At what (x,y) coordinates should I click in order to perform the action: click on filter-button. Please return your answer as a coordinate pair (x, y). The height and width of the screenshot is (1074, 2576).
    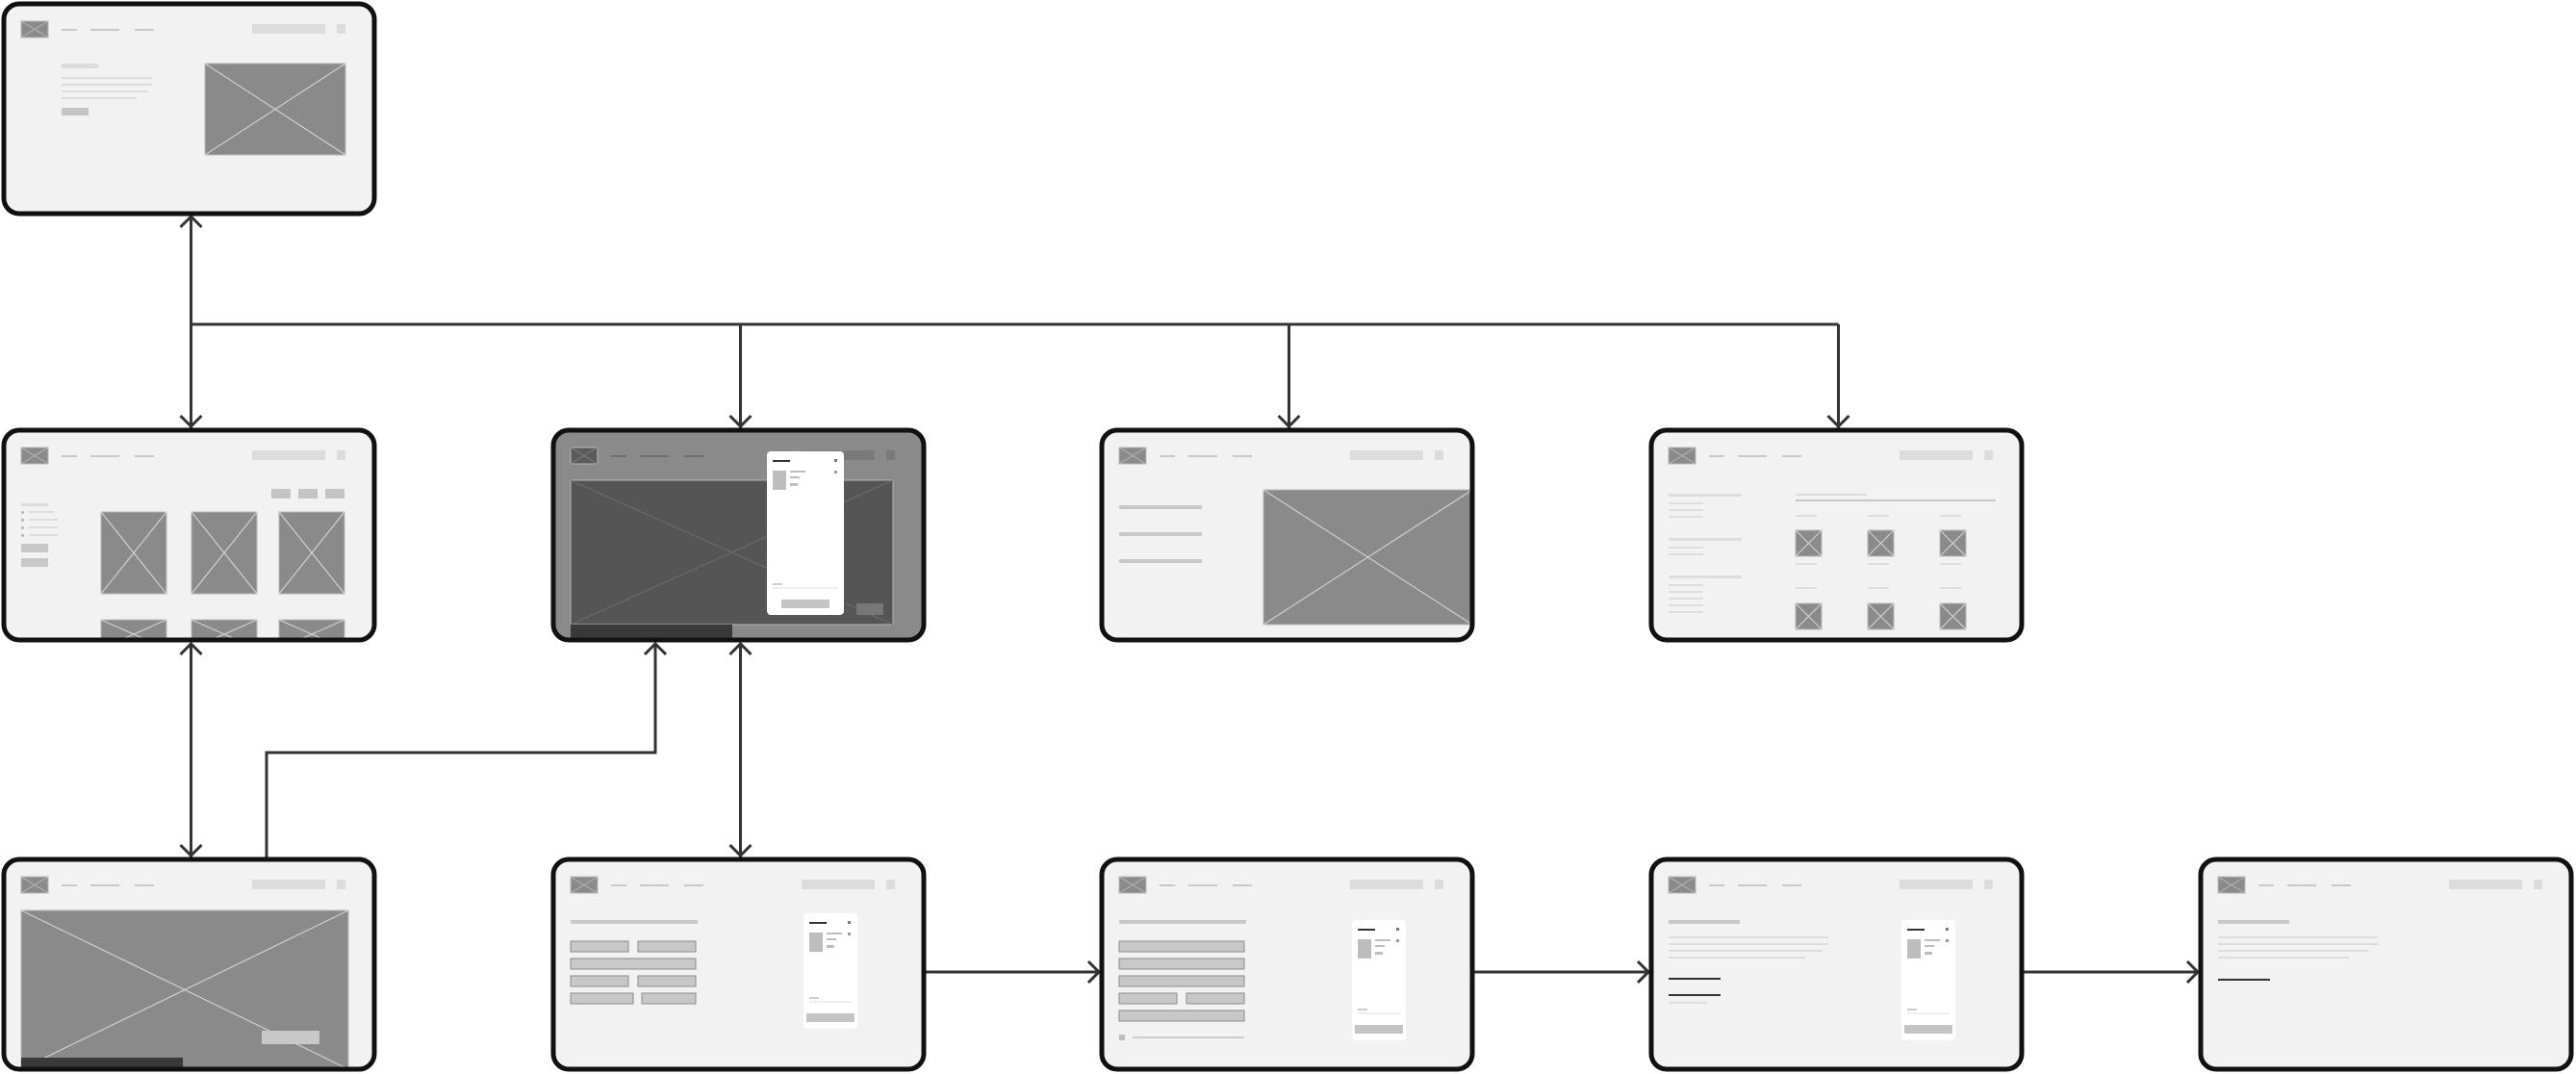
    Looking at the image, I should click on (34, 562).